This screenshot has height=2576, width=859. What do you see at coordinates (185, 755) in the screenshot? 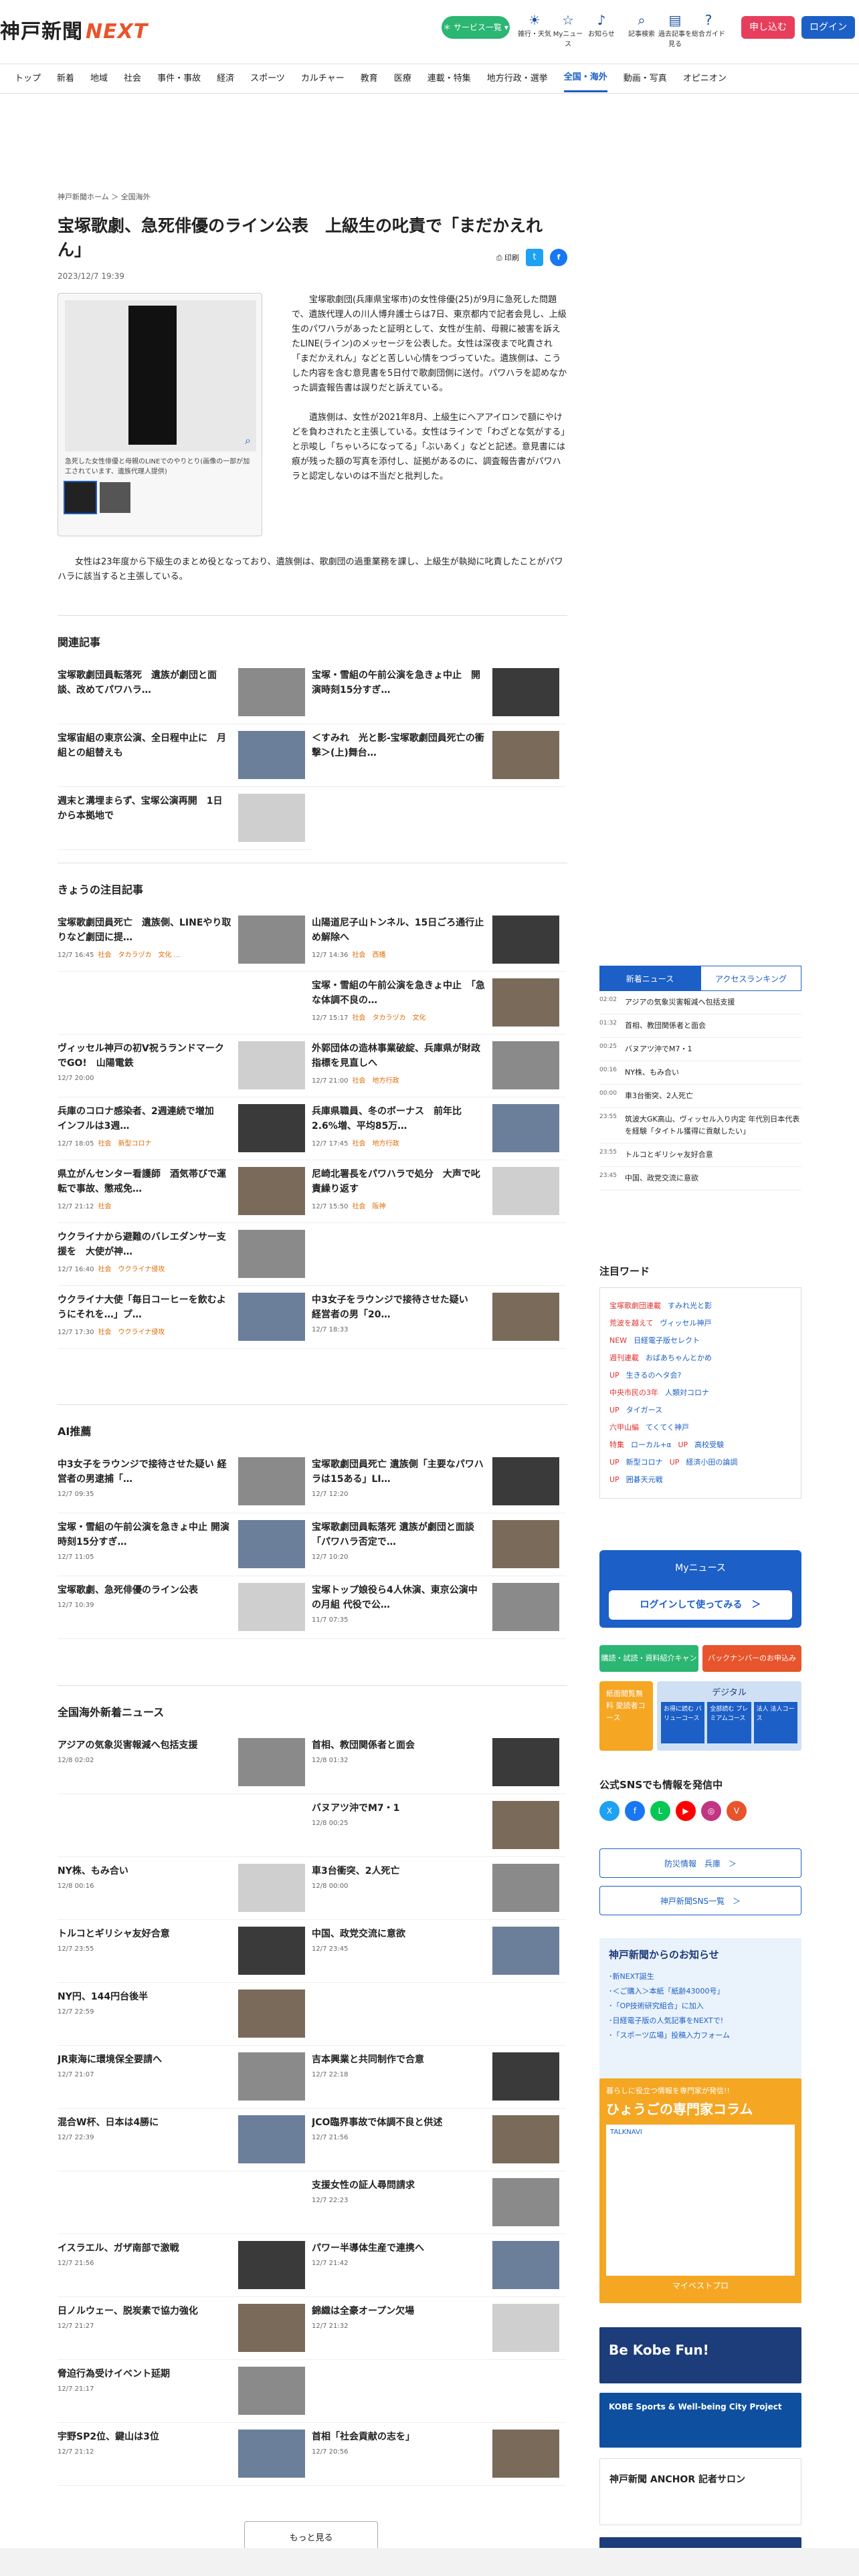
I see `list-item: 宝塚宙組の東京公演、全日程中止に 月組との組替えも` at bounding box center [185, 755].